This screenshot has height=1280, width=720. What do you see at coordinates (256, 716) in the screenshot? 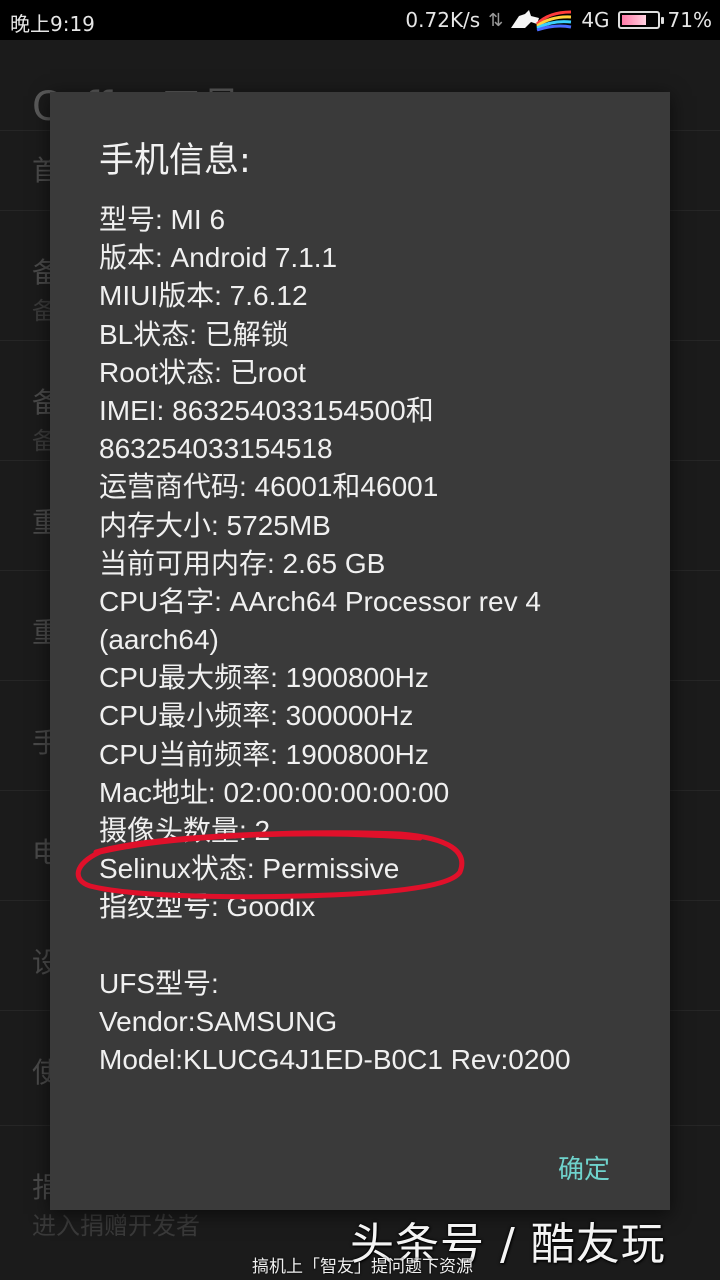
I see `info-line: CPU最小频率: 300000Hz` at bounding box center [256, 716].